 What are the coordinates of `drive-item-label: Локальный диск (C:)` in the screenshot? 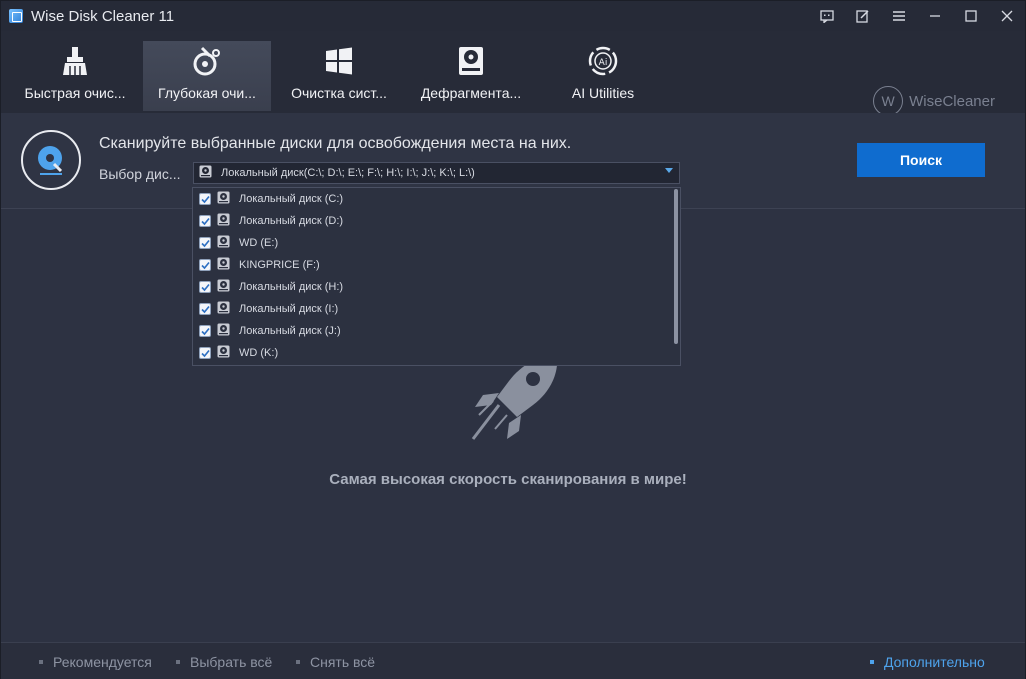 It's located at (291, 199).